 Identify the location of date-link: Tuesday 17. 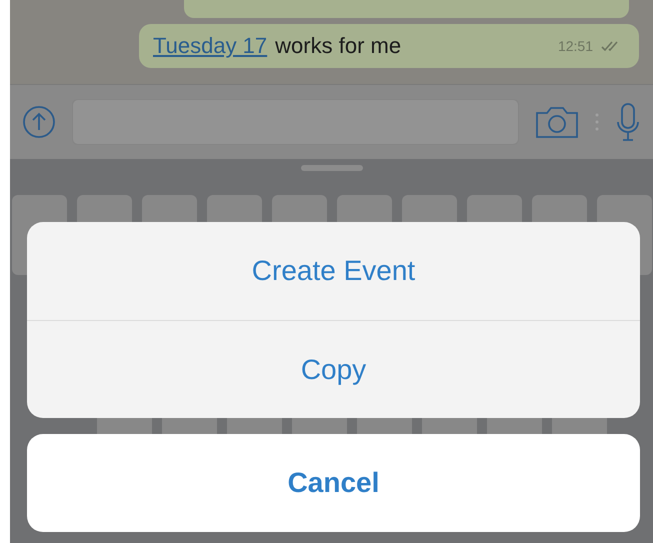
(210, 46).